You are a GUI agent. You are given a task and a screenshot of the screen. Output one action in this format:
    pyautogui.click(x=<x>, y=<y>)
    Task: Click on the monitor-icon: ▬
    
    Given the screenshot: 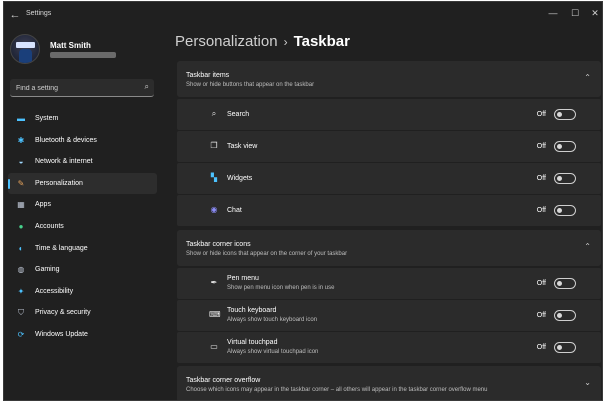 What is the action you would take?
    pyautogui.click(x=21, y=118)
    